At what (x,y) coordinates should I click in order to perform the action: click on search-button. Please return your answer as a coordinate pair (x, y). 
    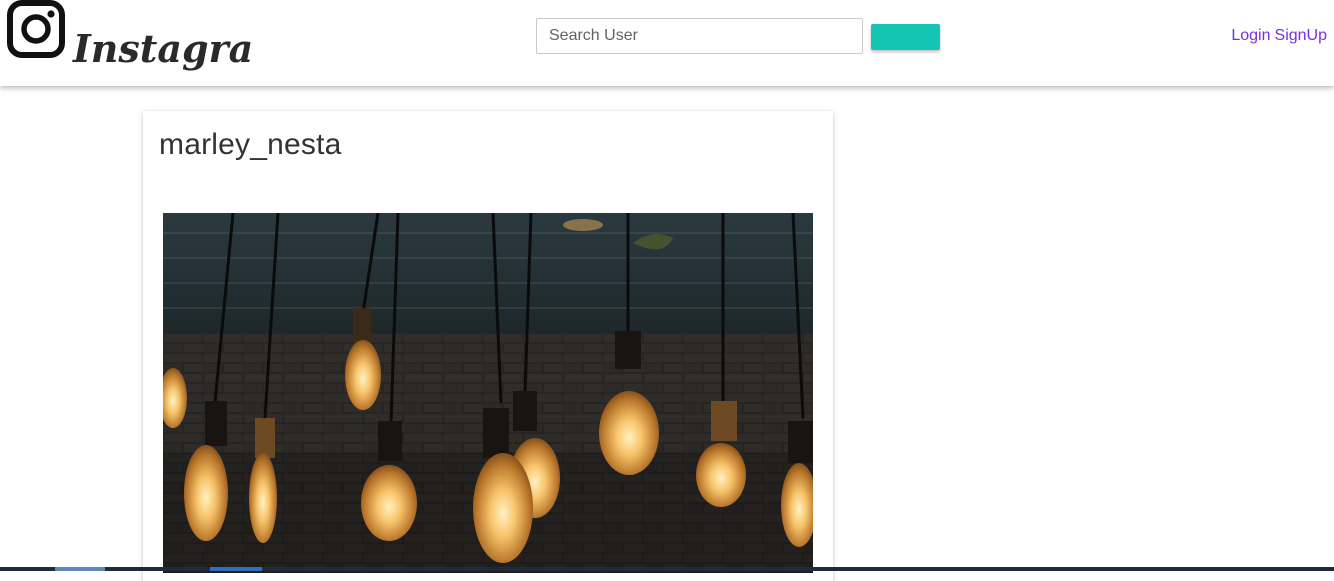
    Looking at the image, I should click on (905, 37).